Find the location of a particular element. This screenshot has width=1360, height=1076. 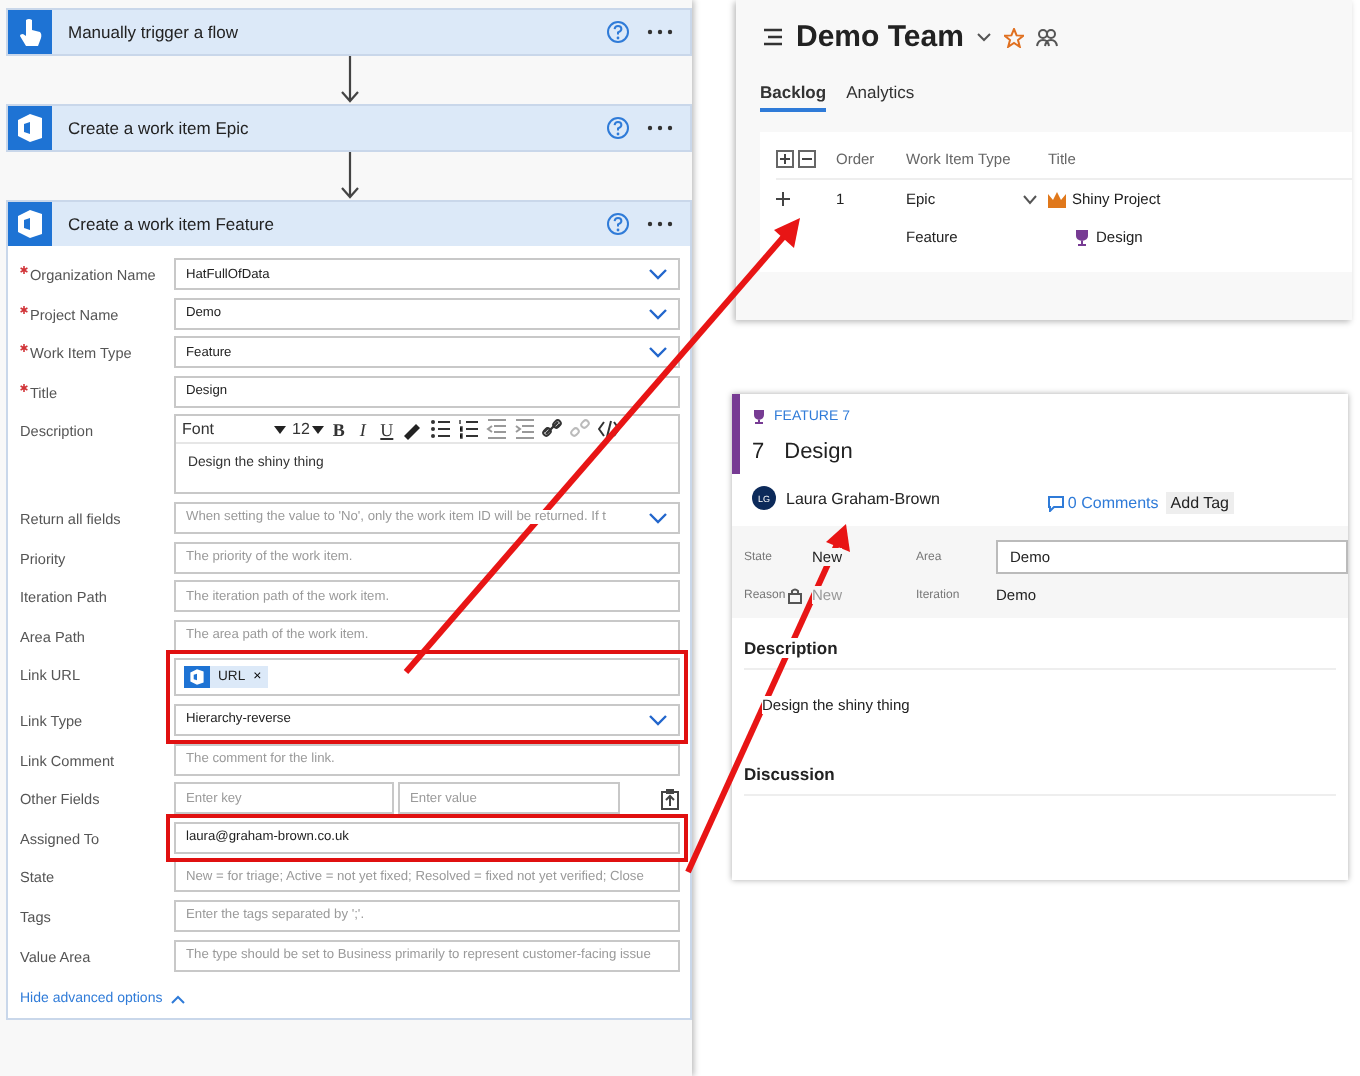

star-icon is located at coordinates (1013, 37).